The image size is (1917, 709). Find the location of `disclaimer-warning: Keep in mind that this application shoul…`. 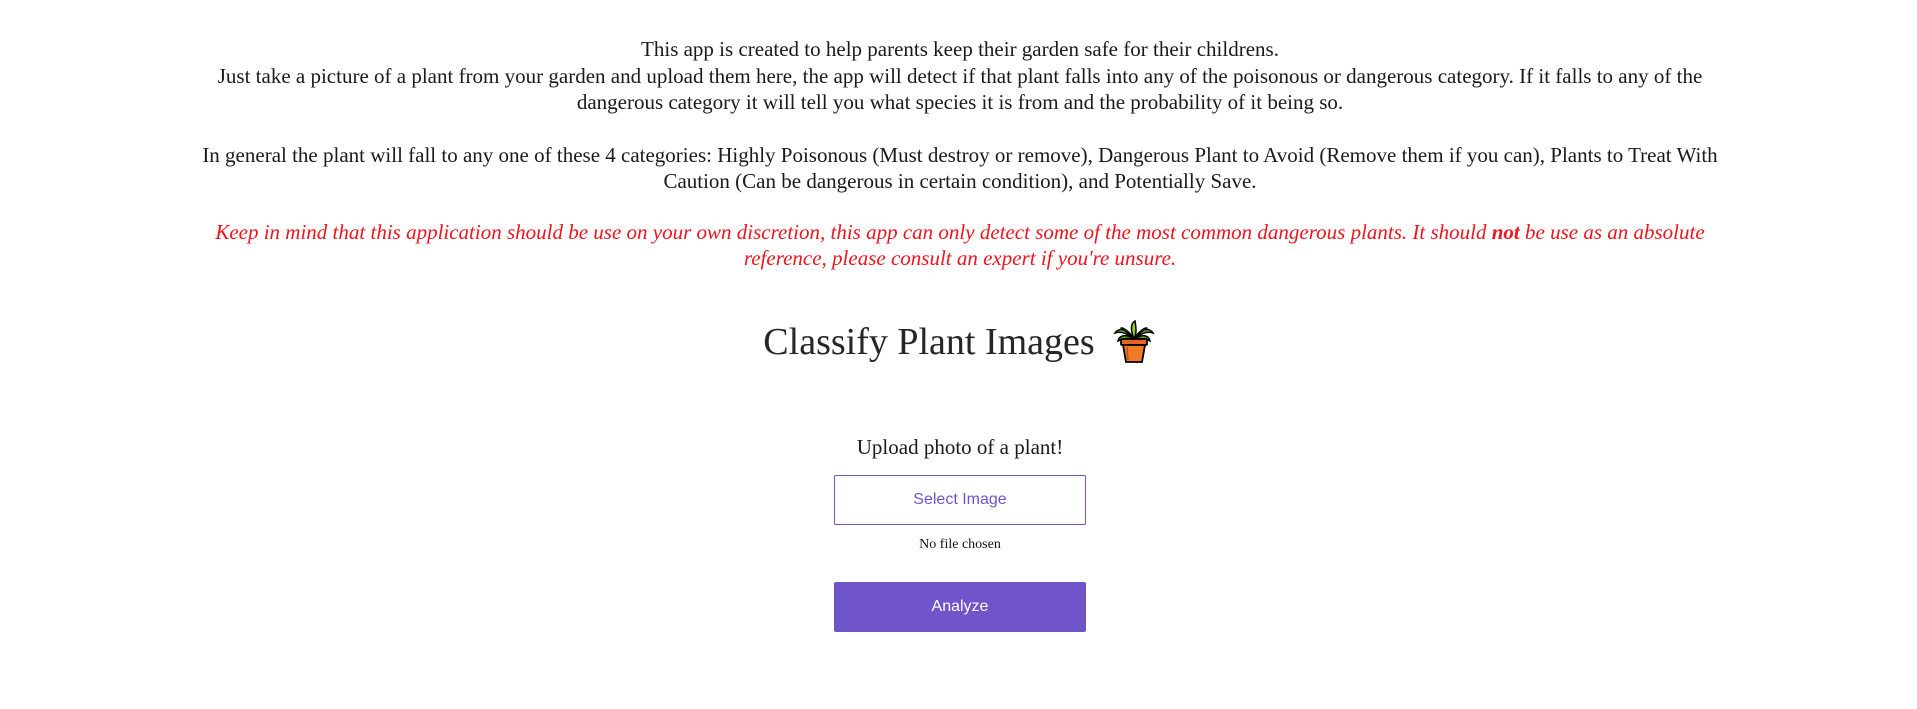

disclaimer-warning: Keep in mind that this application shoul… is located at coordinates (960, 245).